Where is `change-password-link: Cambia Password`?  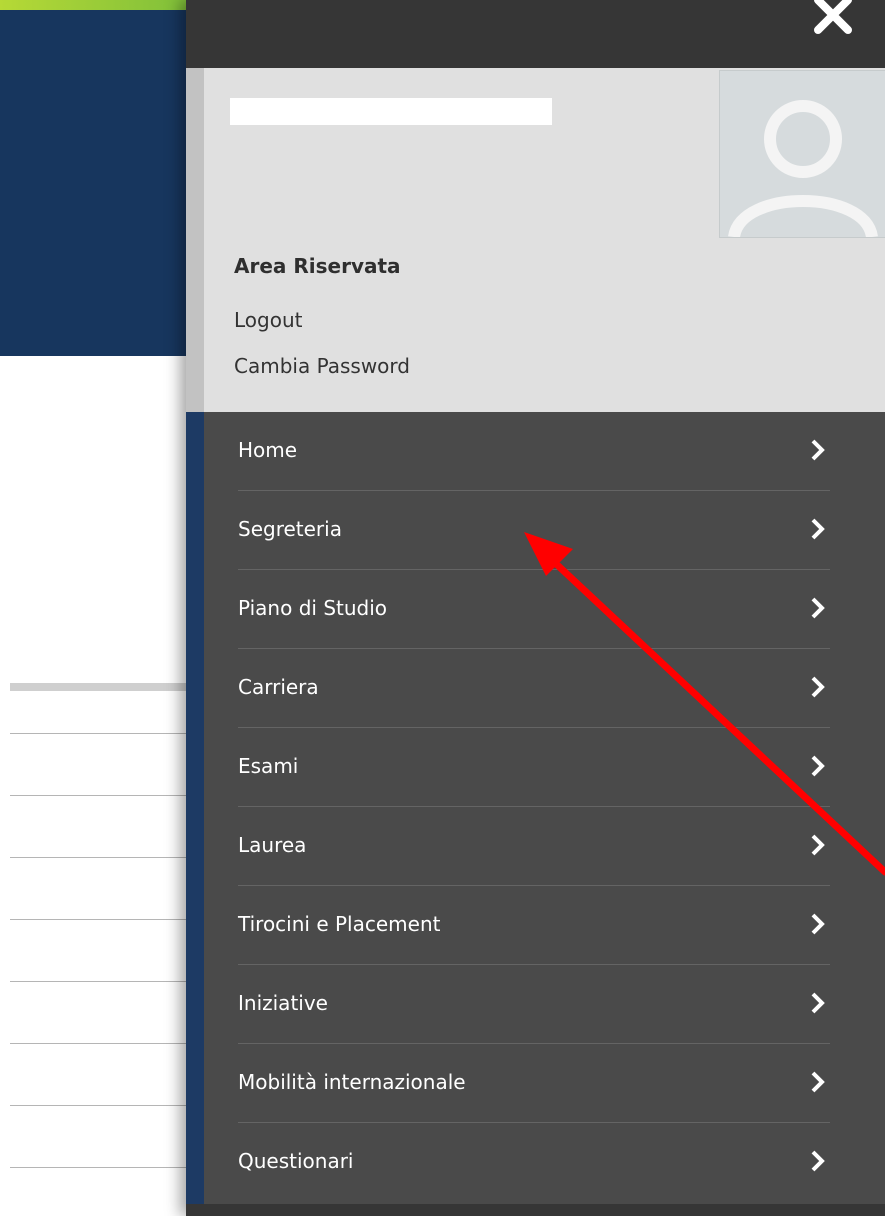
change-password-link: Cambia Password is located at coordinates (322, 366).